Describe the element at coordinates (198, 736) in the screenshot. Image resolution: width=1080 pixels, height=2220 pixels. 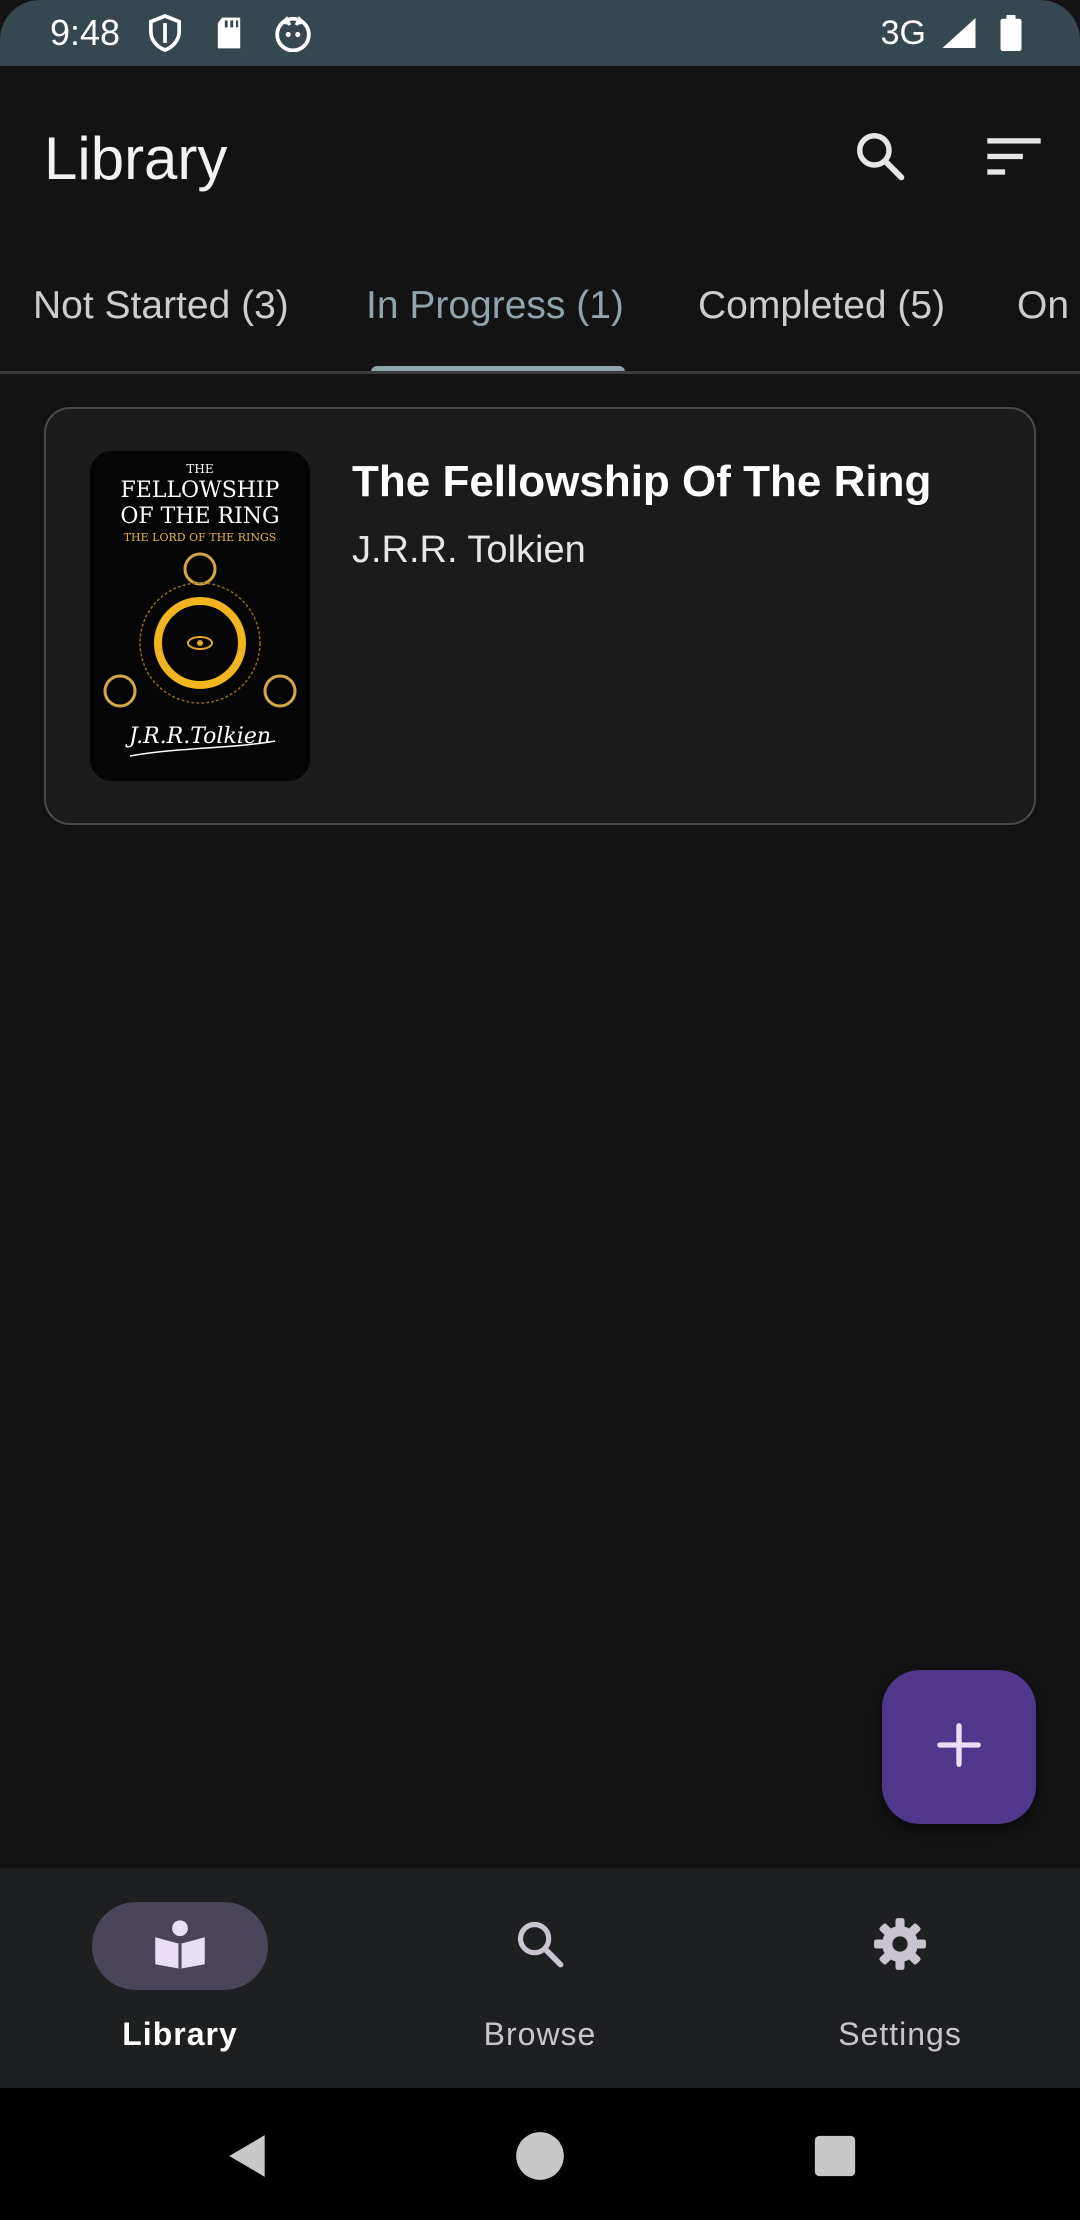
I see `cover-signature: J.R.R.Tolkien` at that location.